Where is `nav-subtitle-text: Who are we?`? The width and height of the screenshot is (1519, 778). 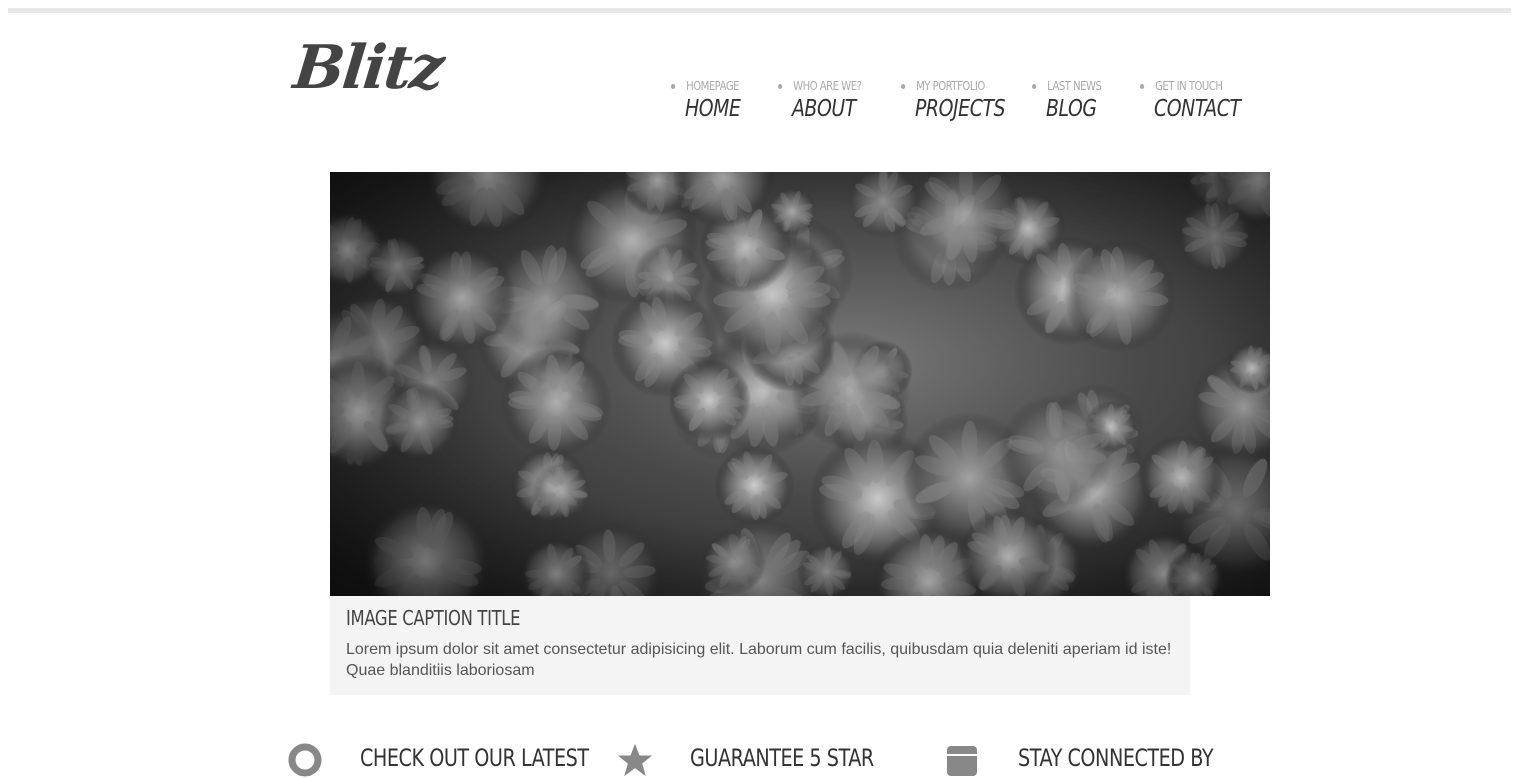 nav-subtitle-text: Who are we? is located at coordinates (827, 86).